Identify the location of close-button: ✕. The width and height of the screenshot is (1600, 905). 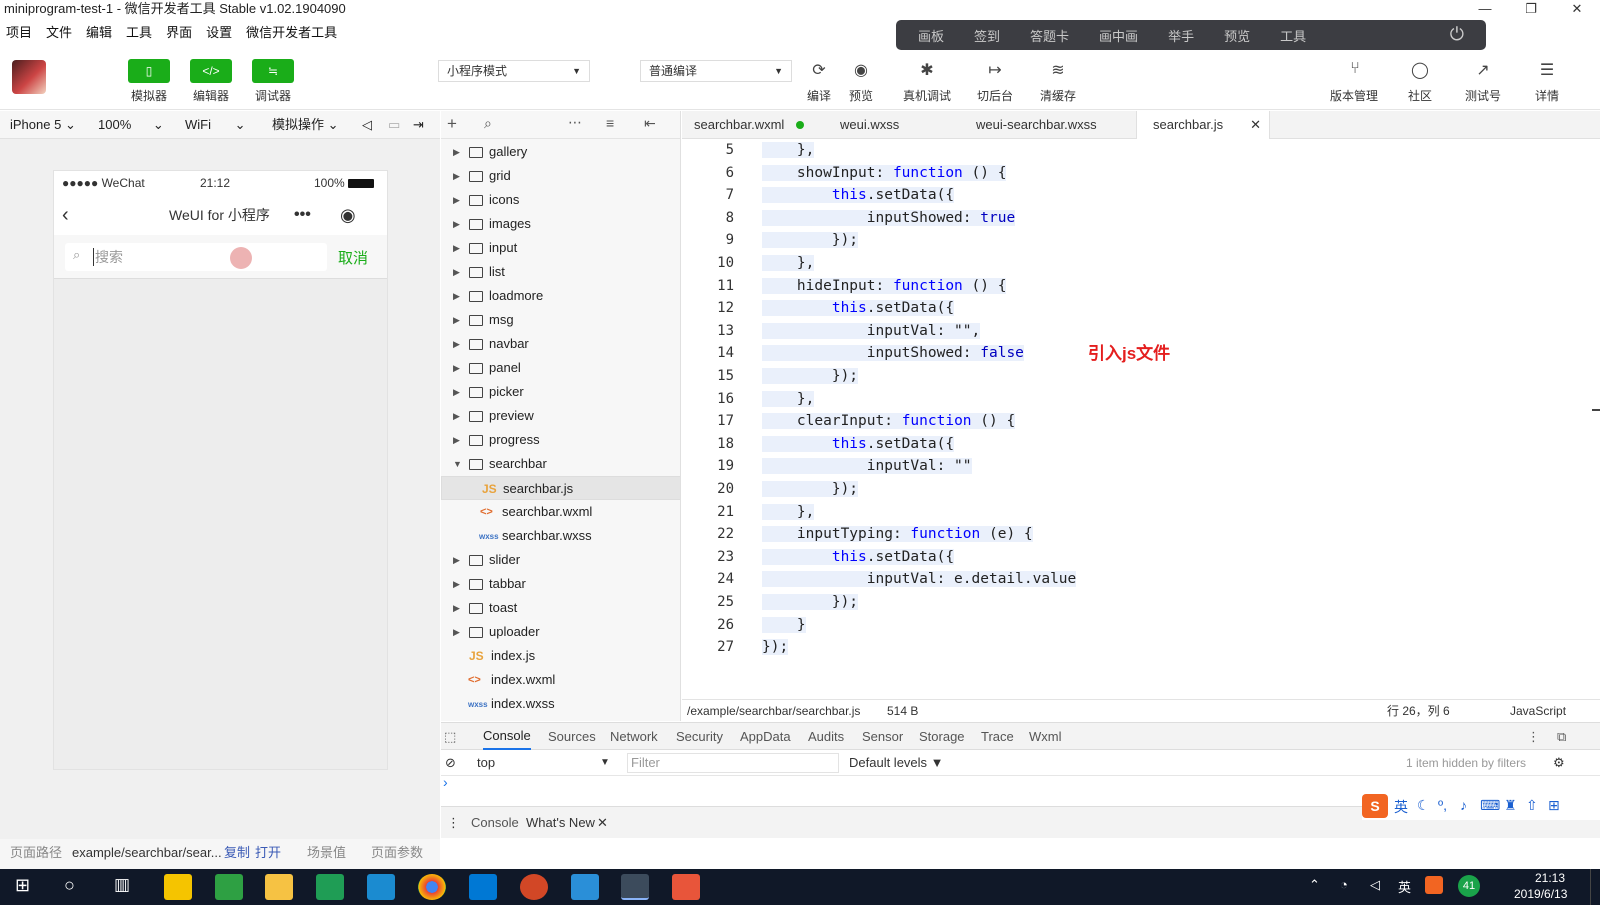
(1577, 9).